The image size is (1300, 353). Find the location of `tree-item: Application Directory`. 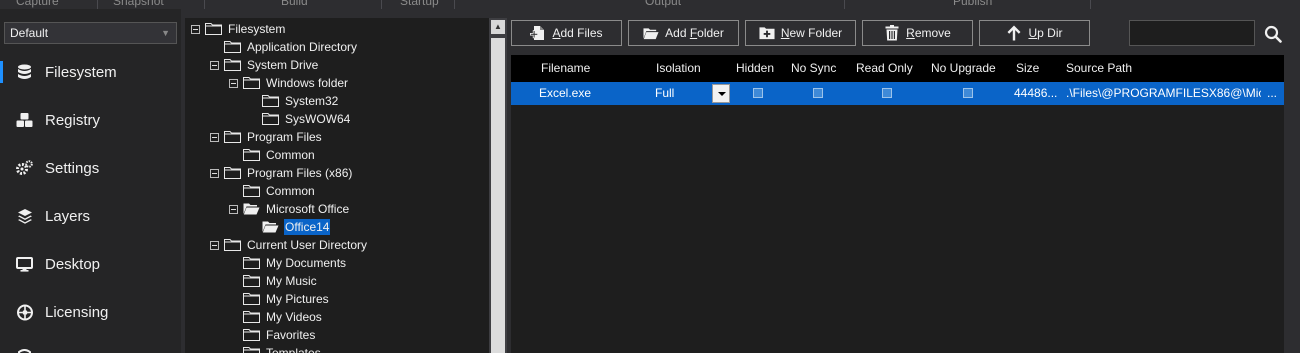

tree-item: Application Directory is located at coordinates (291, 47).